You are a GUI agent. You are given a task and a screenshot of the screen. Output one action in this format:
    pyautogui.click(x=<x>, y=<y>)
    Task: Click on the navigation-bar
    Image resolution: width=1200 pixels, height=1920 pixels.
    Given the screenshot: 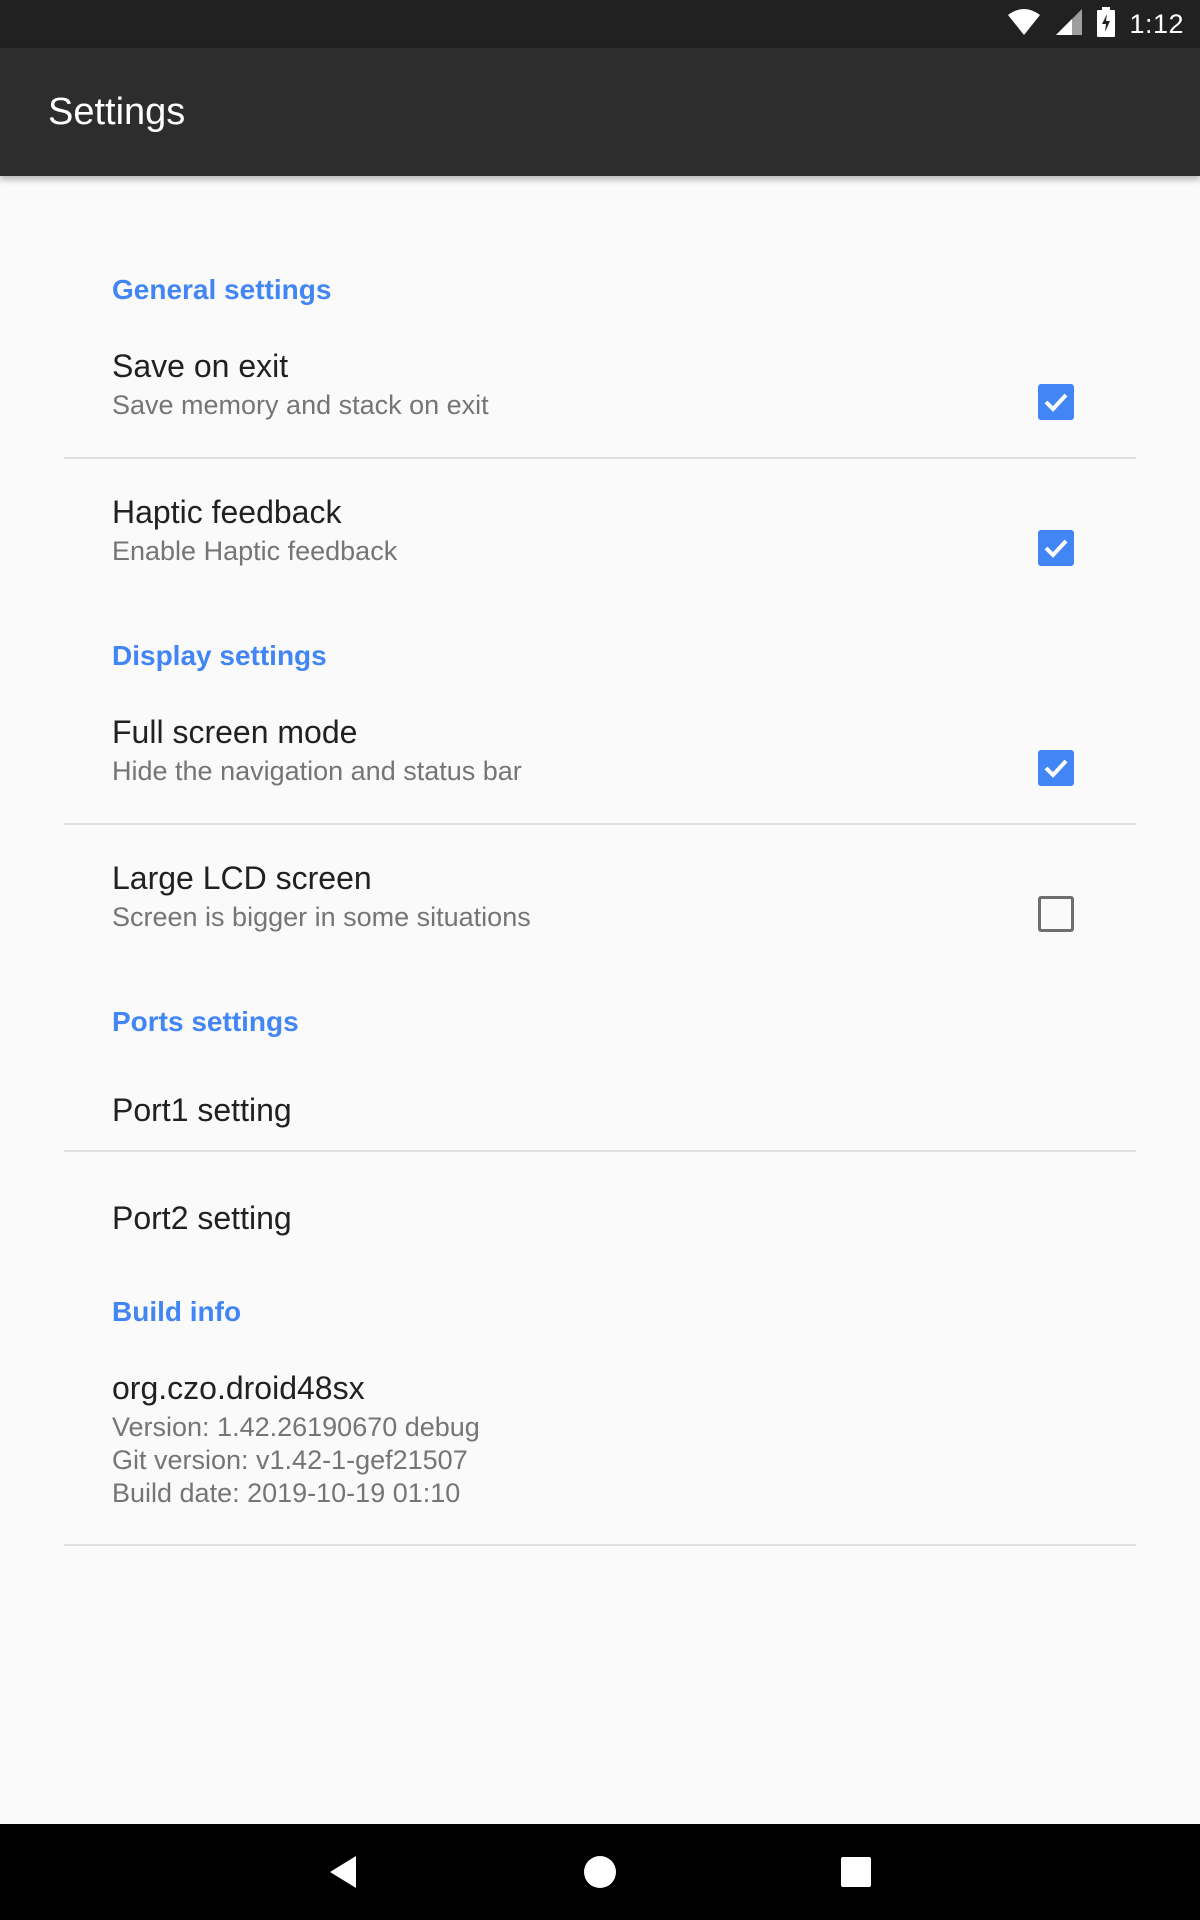 What is the action you would take?
    pyautogui.click(x=600, y=1872)
    